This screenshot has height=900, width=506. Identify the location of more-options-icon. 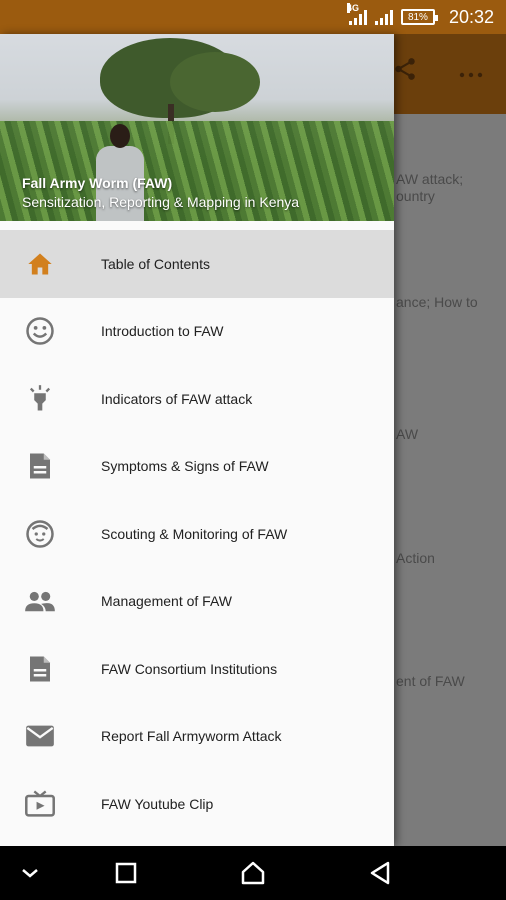
(471, 75).